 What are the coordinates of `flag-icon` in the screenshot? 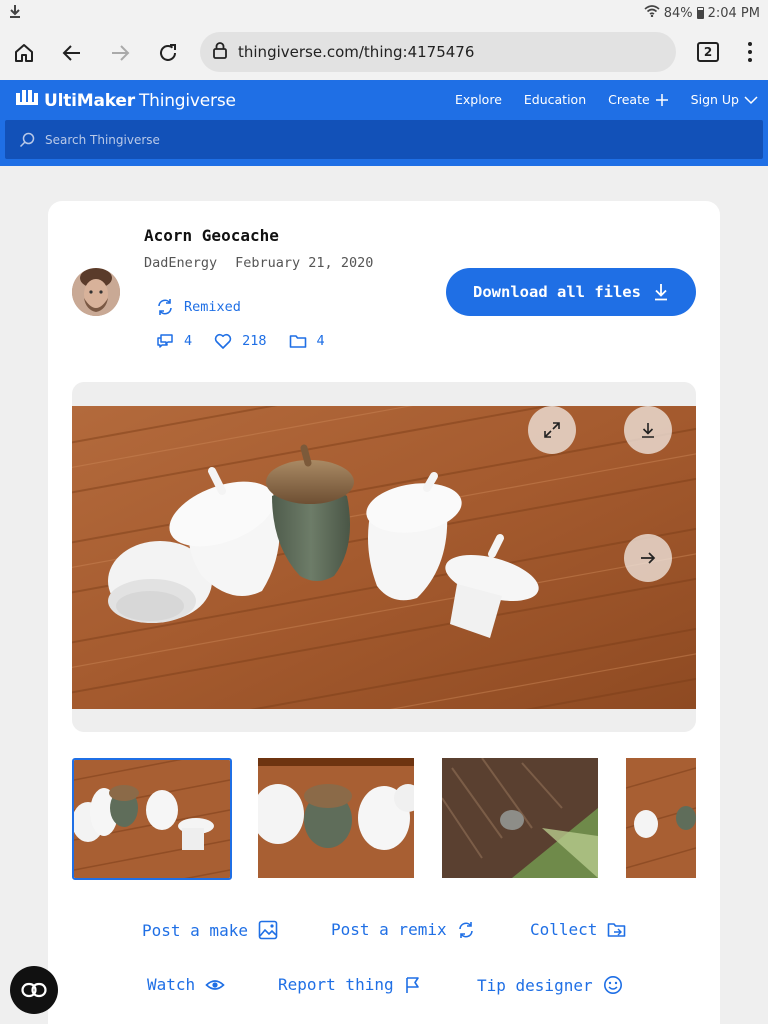 It's located at (412, 984).